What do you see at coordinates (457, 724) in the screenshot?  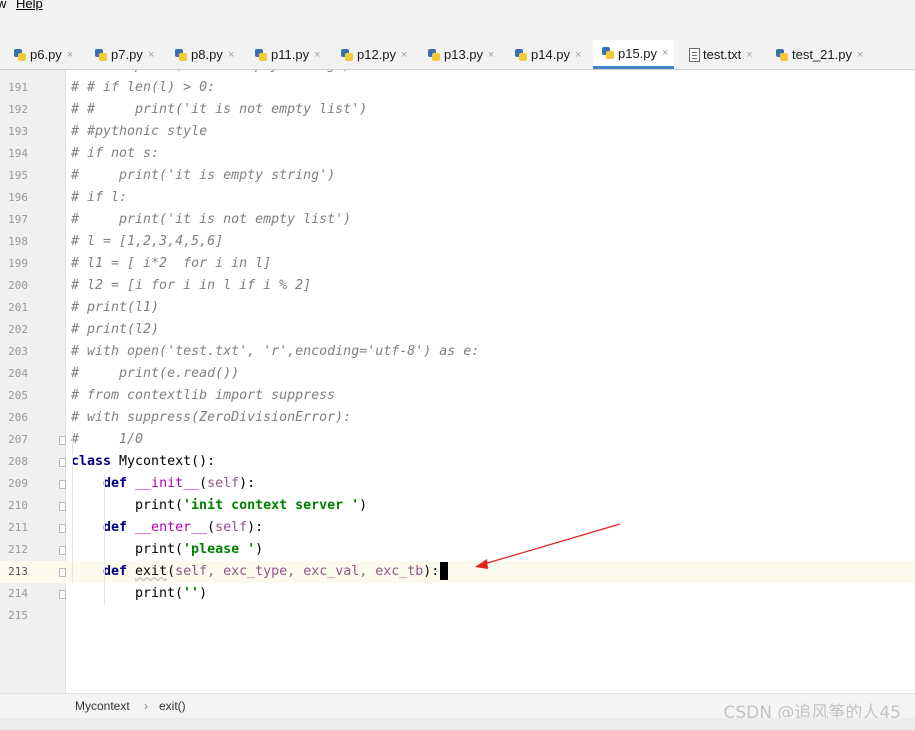 I see `status-bar` at bounding box center [457, 724].